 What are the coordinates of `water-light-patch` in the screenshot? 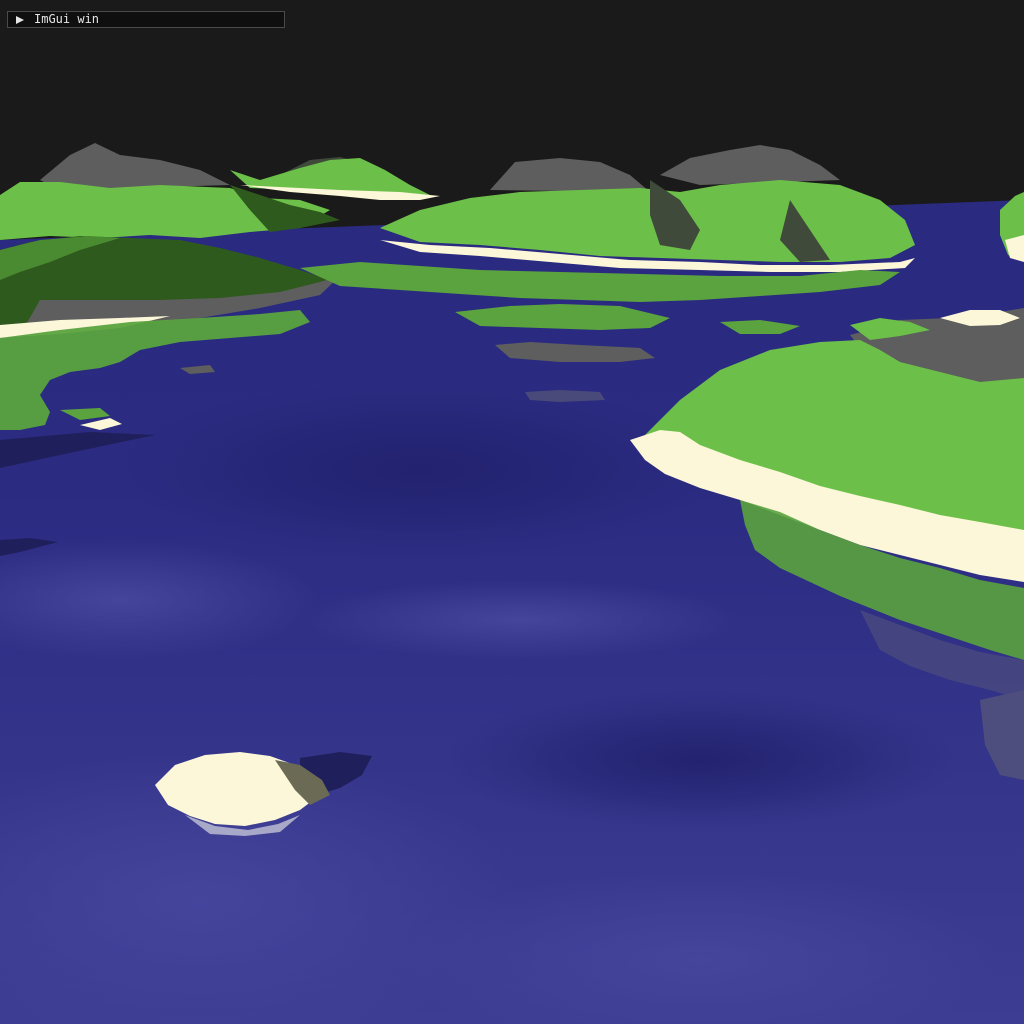 It's located at (520, 620).